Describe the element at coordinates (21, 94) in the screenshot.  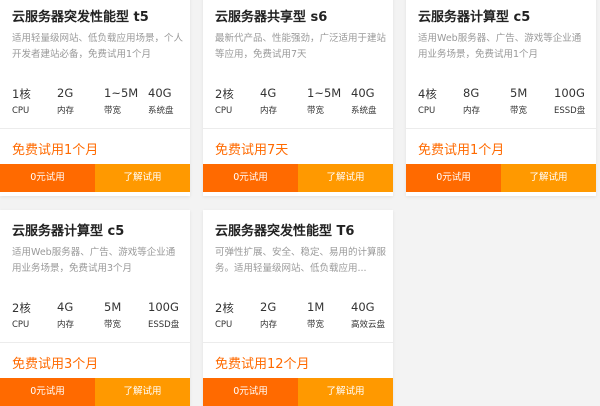
I see `spec-value: 1核` at that location.